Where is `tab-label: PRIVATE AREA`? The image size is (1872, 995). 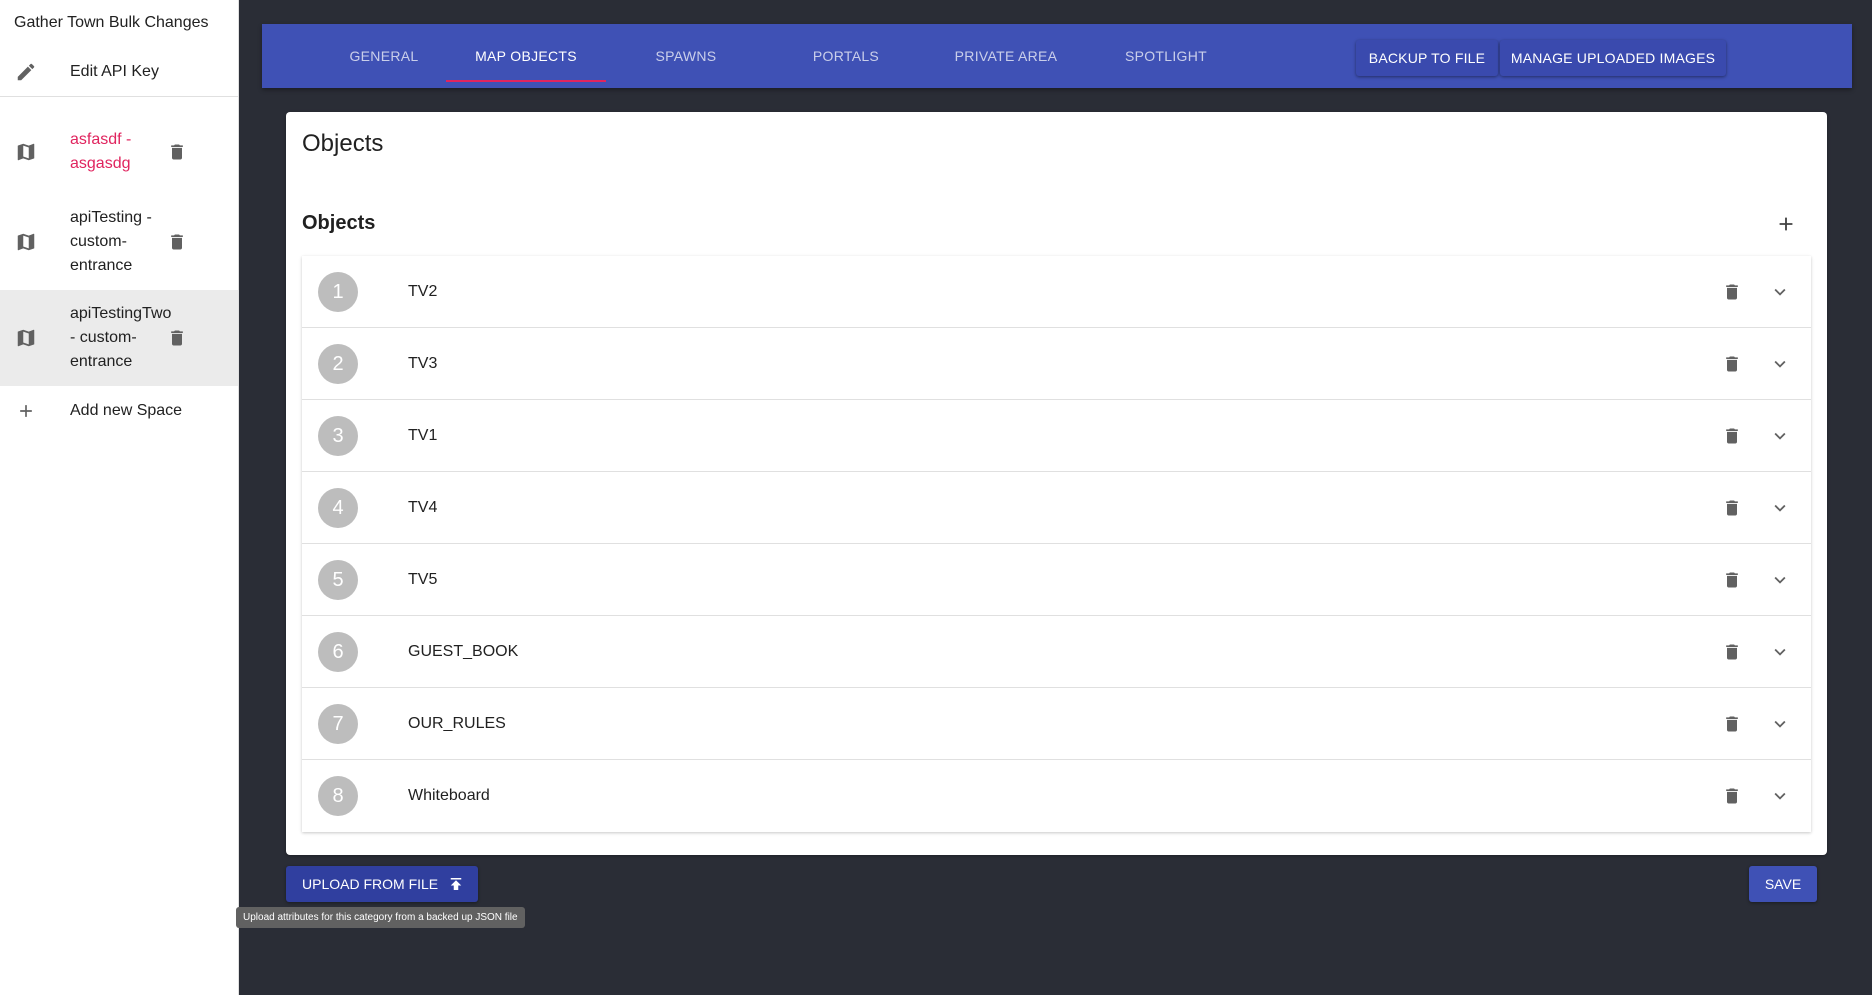 tab-label: PRIVATE AREA is located at coordinates (1006, 56).